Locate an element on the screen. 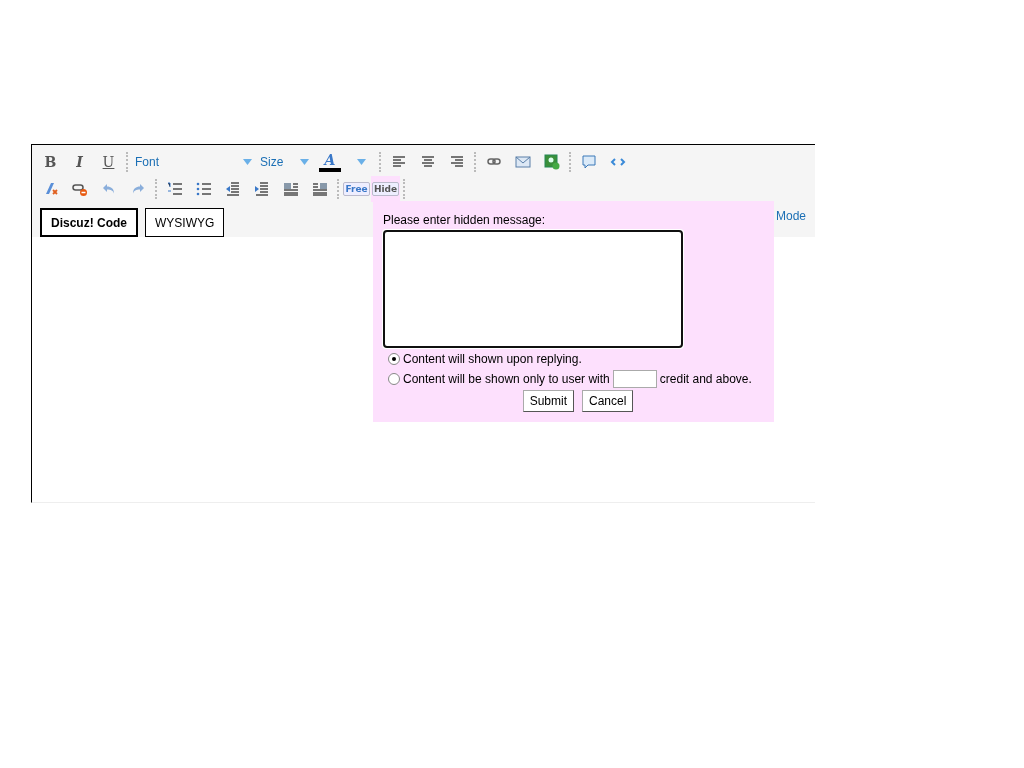 This screenshot has height=768, width=1024. indent-icon is located at coordinates (261, 188).